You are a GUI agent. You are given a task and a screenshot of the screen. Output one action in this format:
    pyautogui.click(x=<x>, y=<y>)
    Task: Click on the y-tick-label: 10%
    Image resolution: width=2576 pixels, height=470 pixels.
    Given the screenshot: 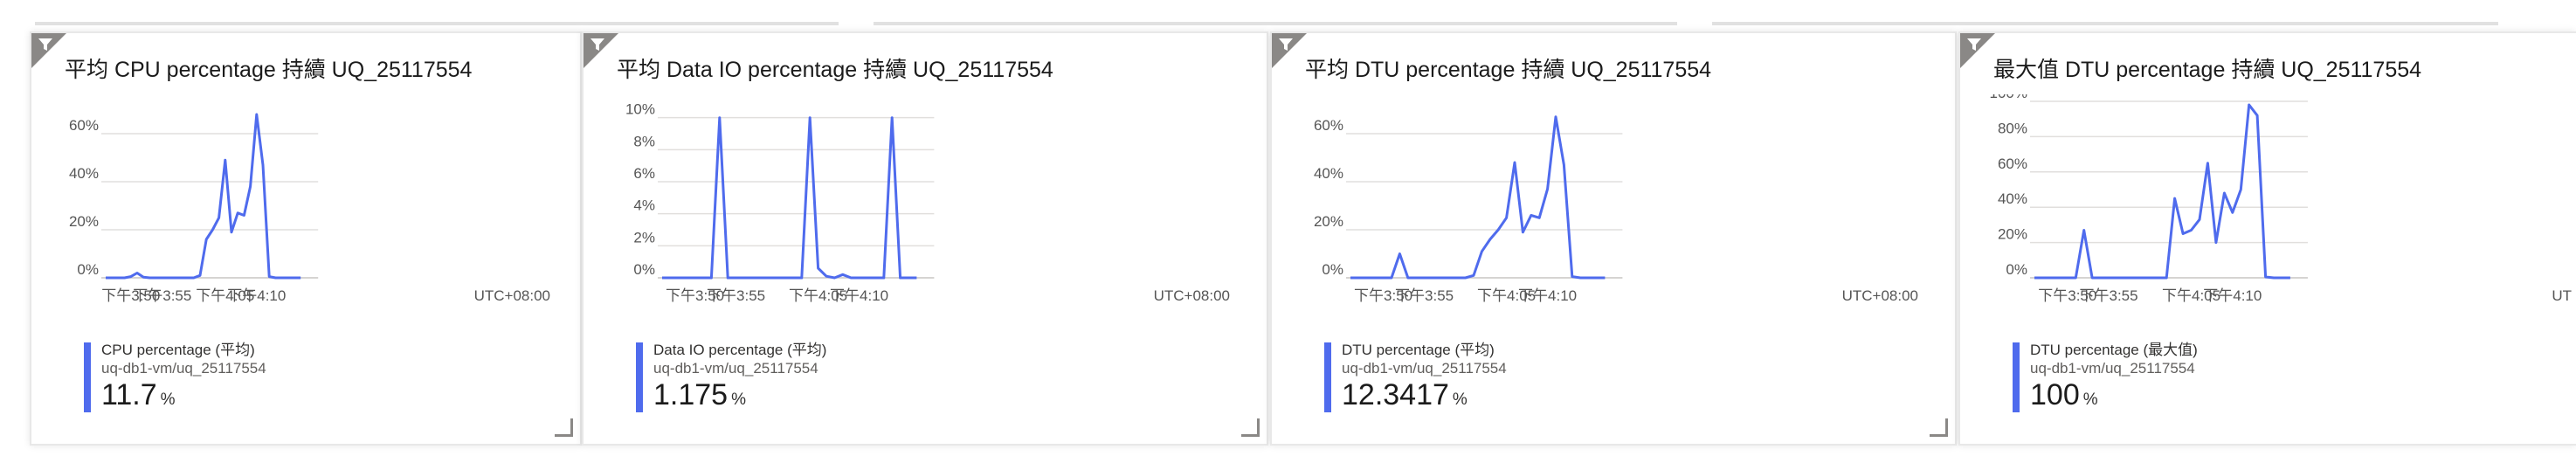 What is the action you would take?
    pyautogui.click(x=640, y=109)
    